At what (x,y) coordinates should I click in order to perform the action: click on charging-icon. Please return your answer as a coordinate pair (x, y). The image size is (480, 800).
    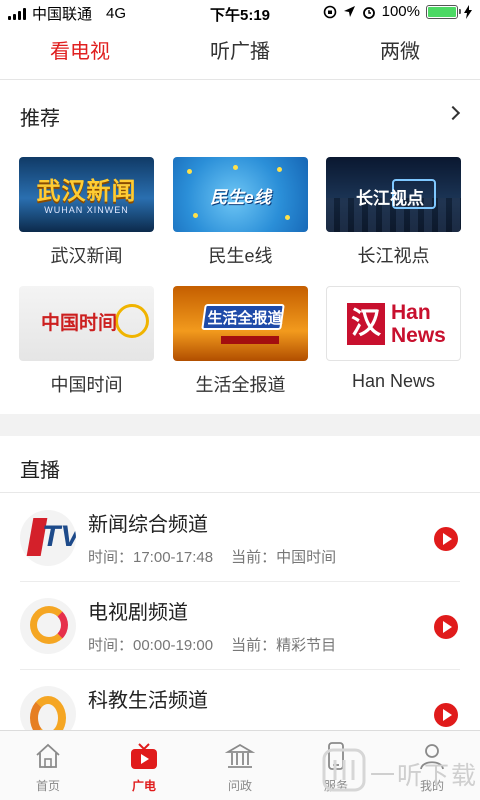
    Looking at the image, I should click on (468, 11).